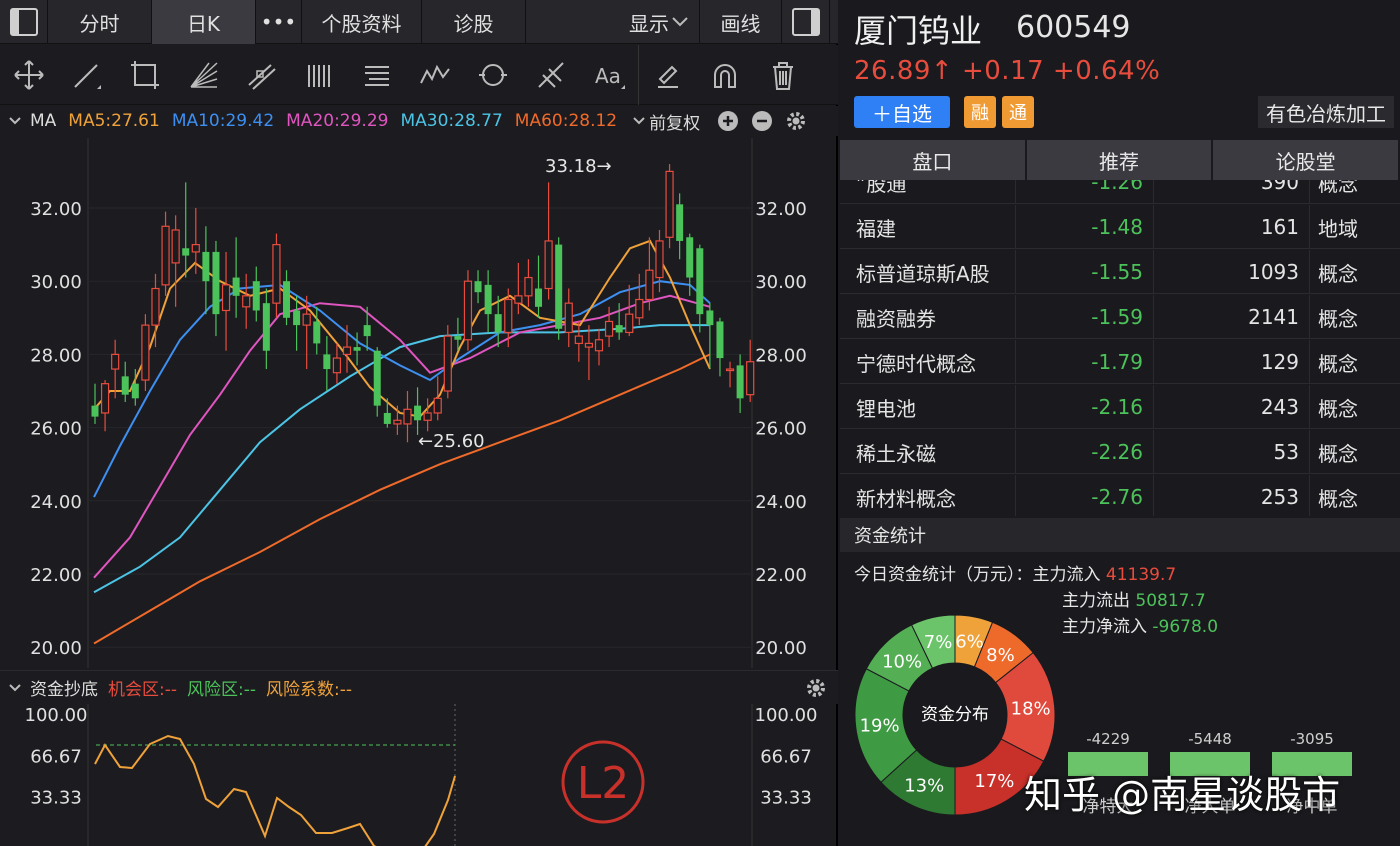 The image size is (1400, 846). I want to click on y-tick-right: 32.00, so click(781, 209).